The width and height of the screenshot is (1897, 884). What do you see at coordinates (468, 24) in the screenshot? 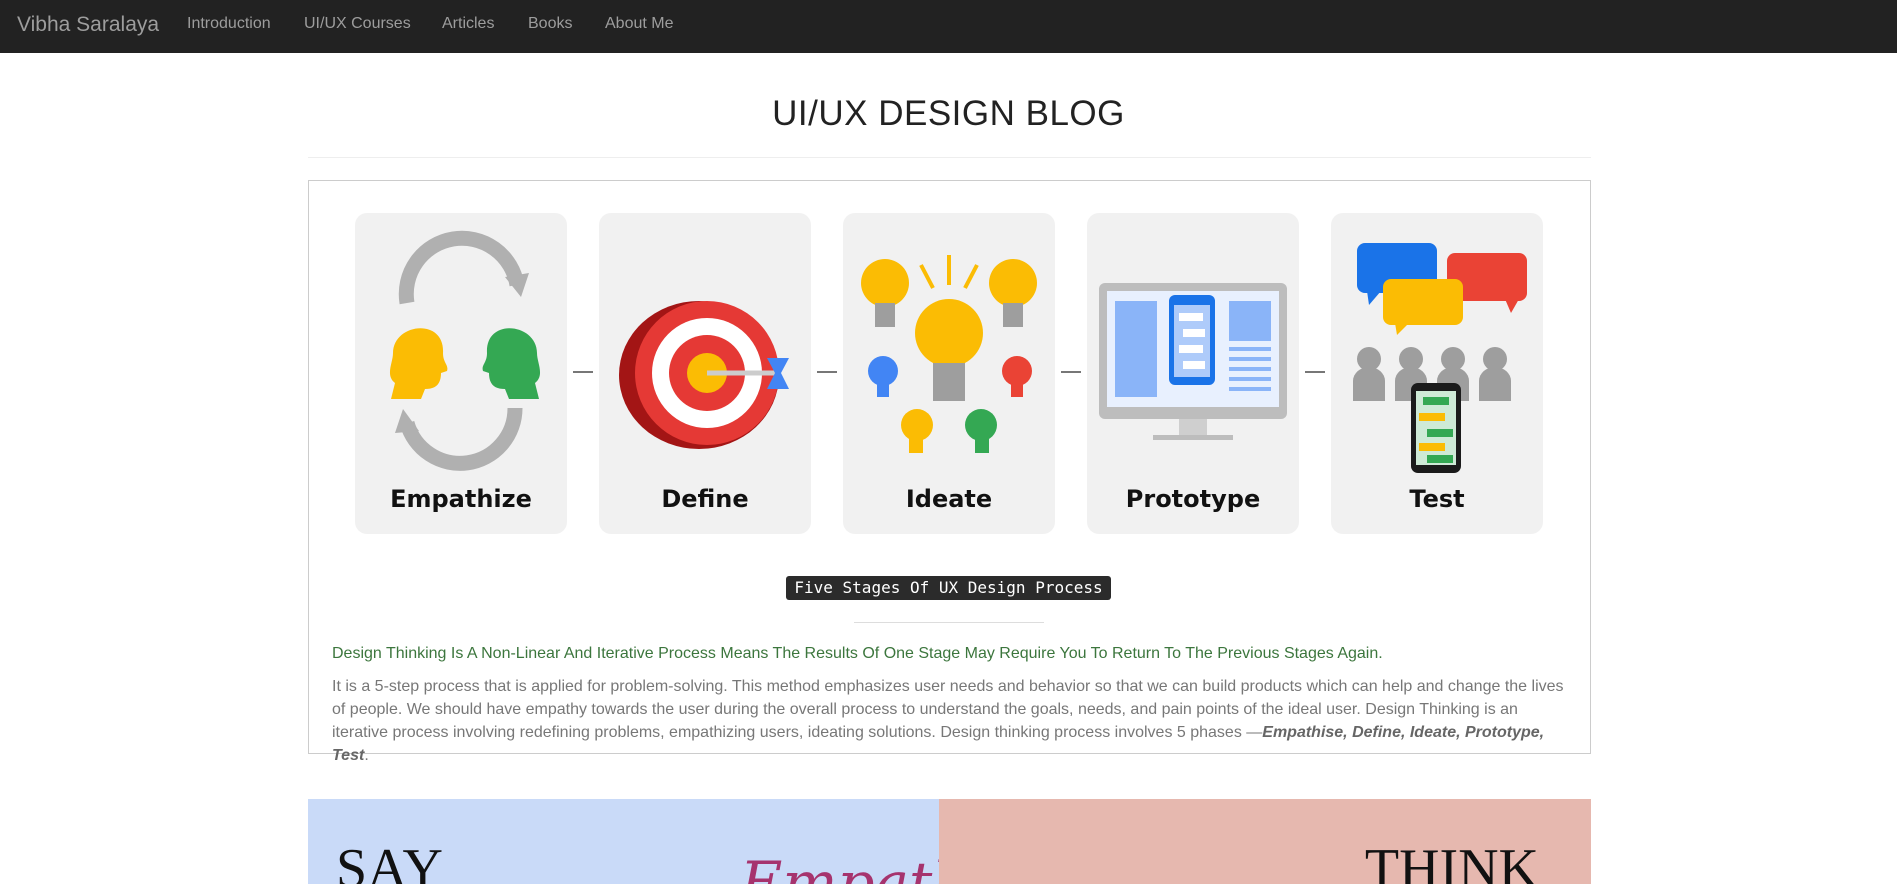
I see `nav-articles: Articles` at bounding box center [468, 24].